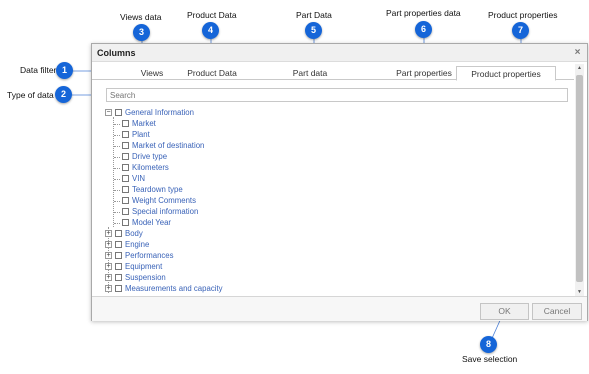 This screenshot has width=589, height=374. What do you see at coordinates (490, 359) in the screenshot?
I see `callout-label-save-selection: Save selection` at bounding box center [490, 359].